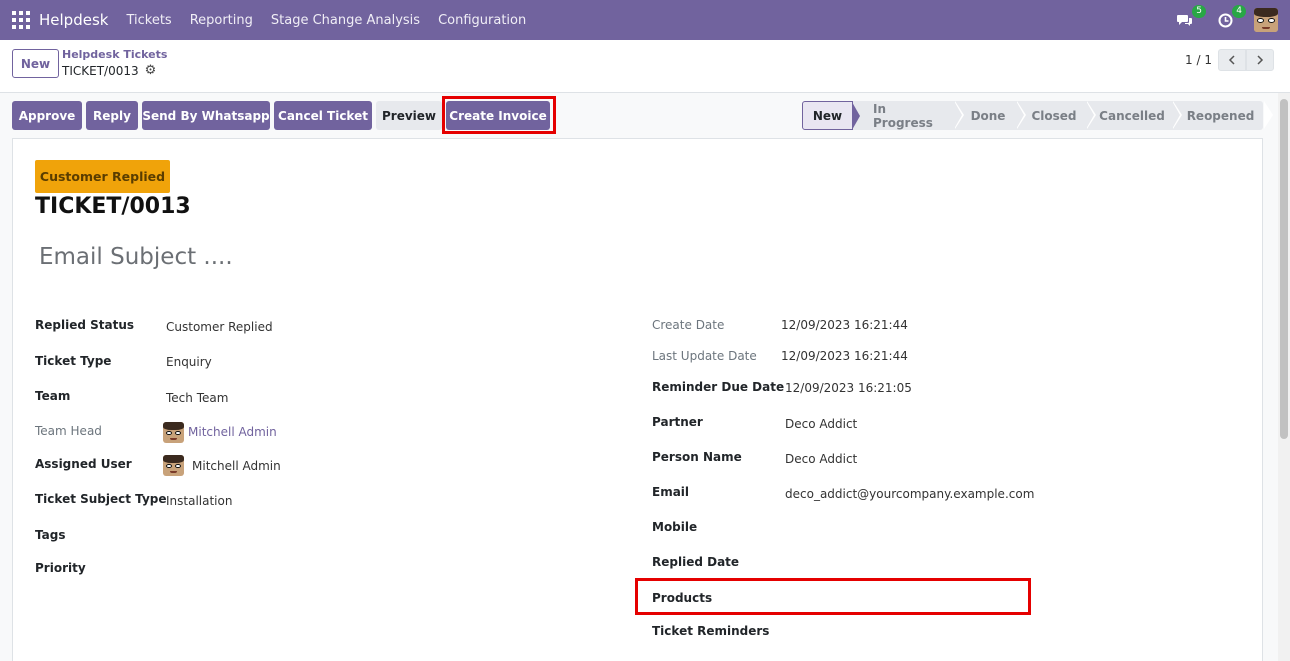  Describe the element at coordinates (232, 432) in the screenshot. I see `team-head-value: Mitchell Admin` at that location.